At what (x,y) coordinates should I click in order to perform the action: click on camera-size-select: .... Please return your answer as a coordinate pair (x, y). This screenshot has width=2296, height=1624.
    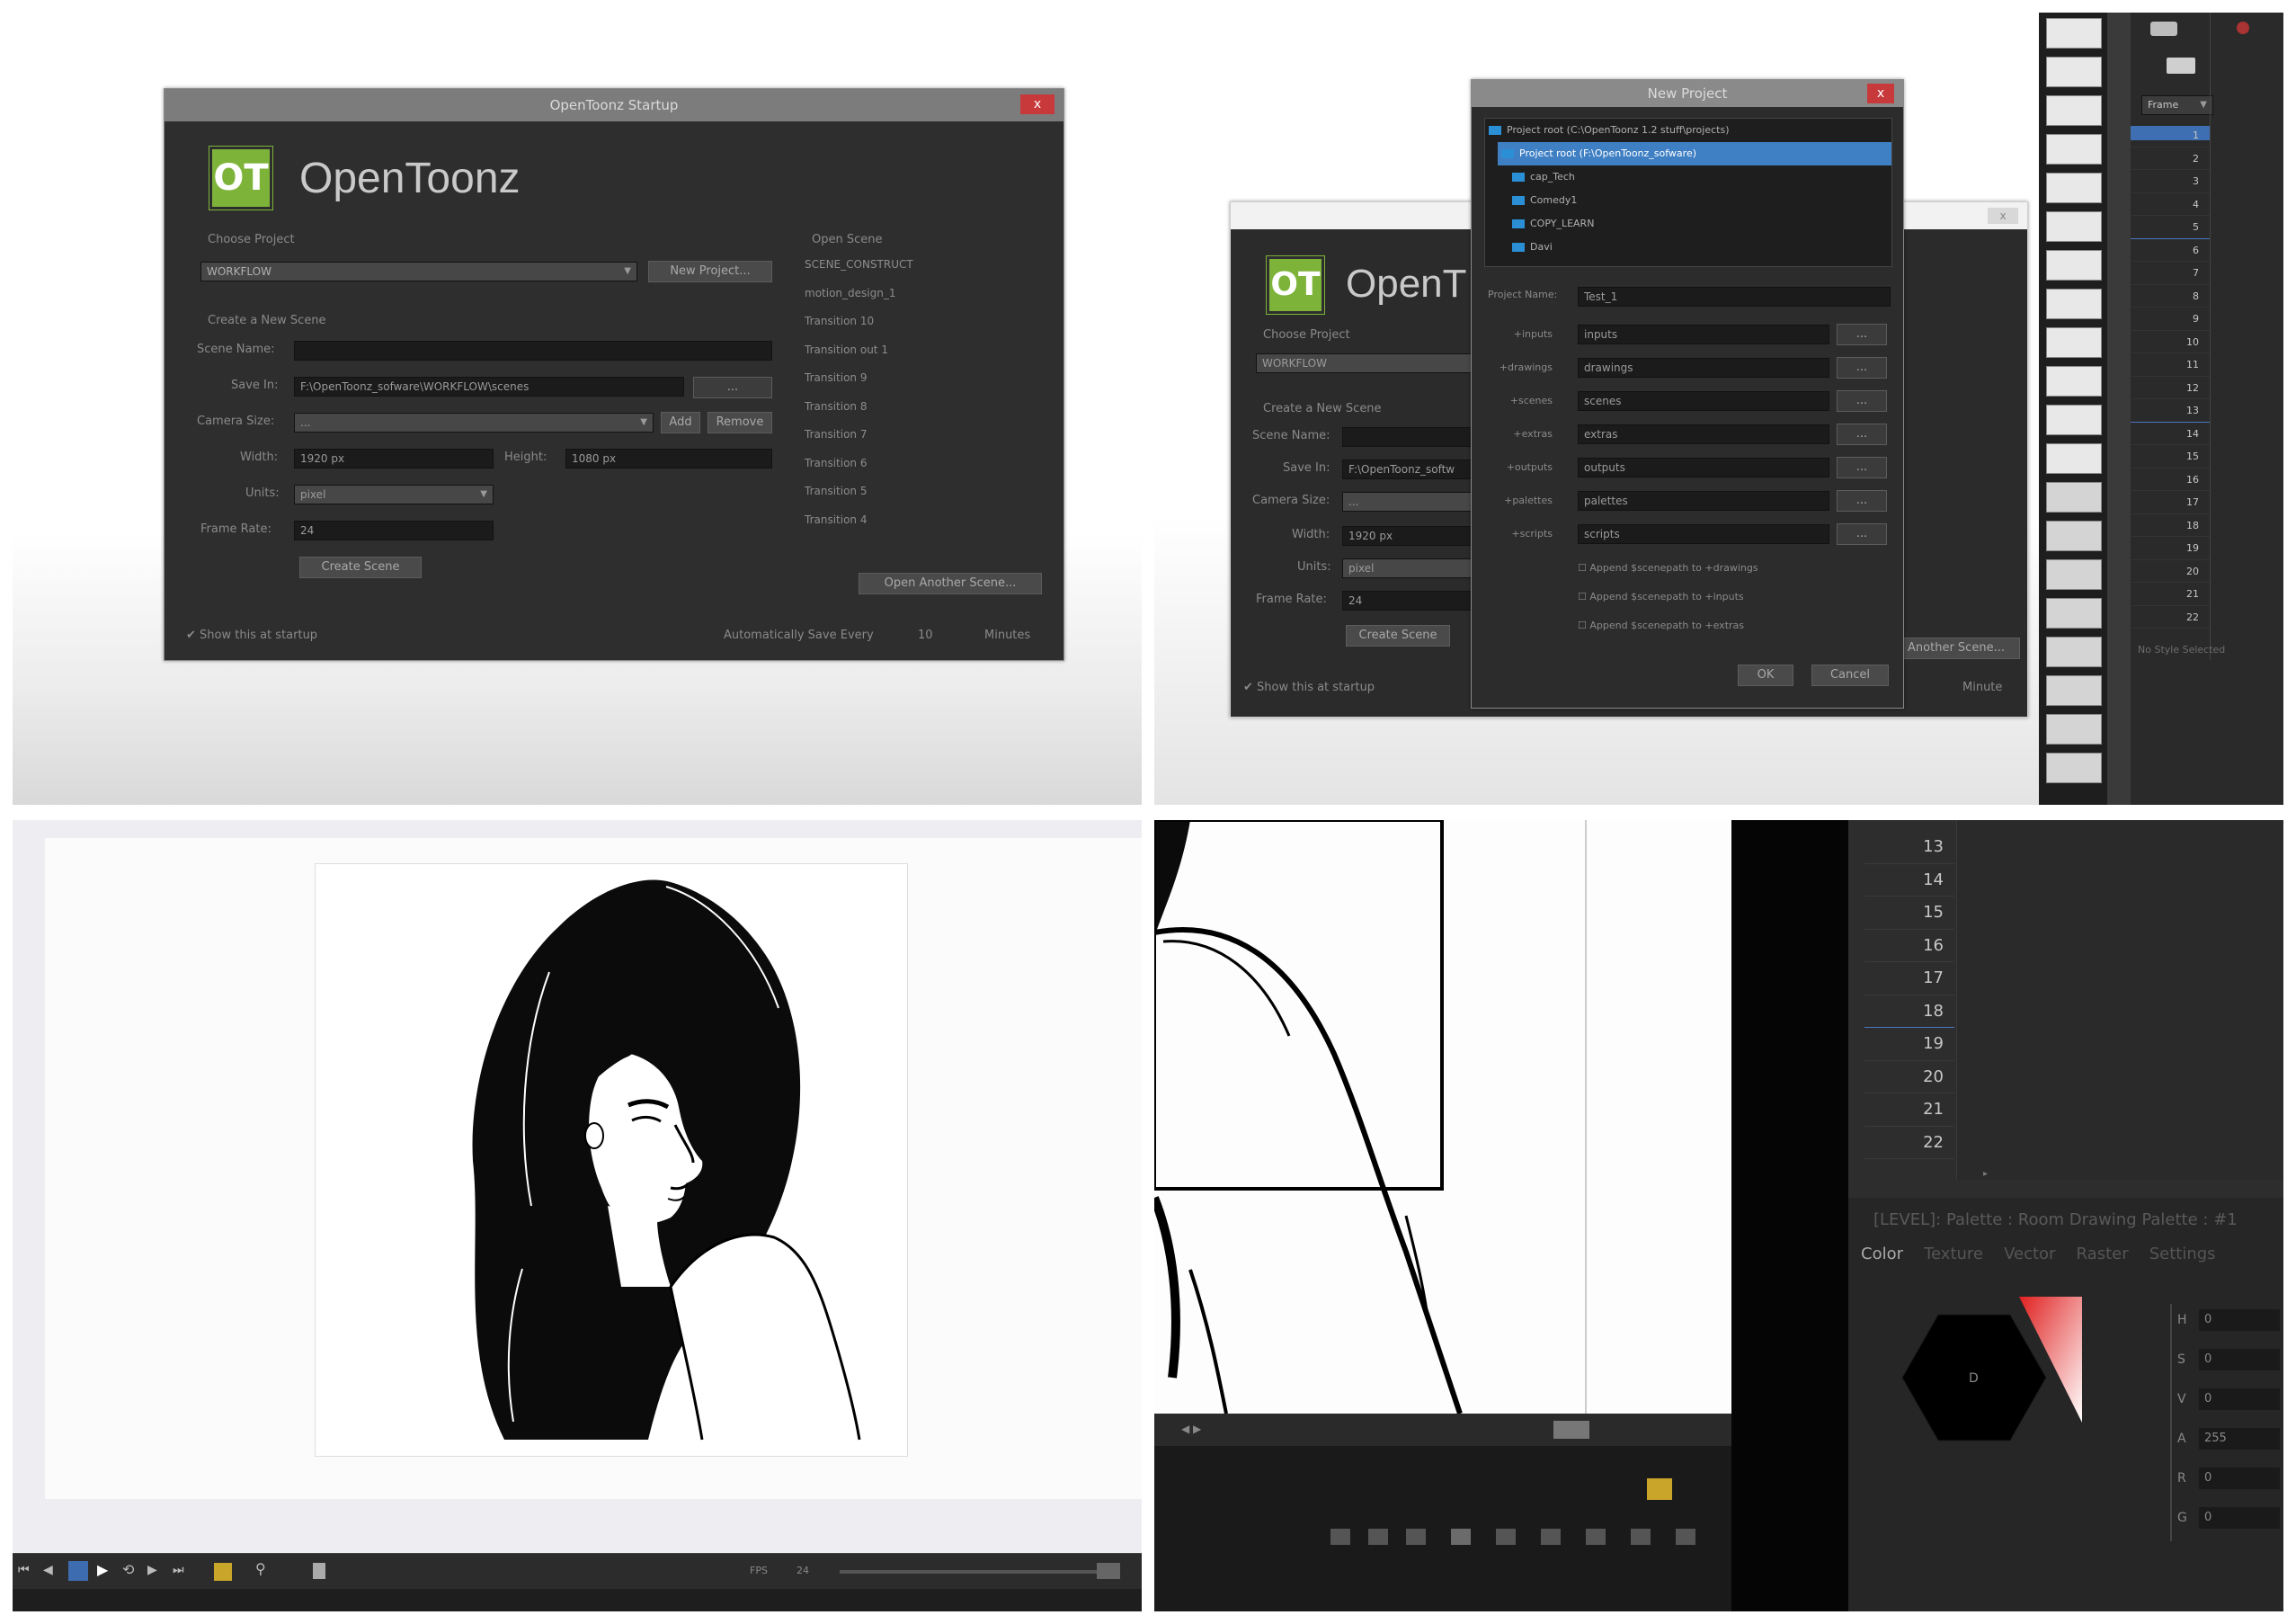
    Looking at the image, I should click on (1407, 502).